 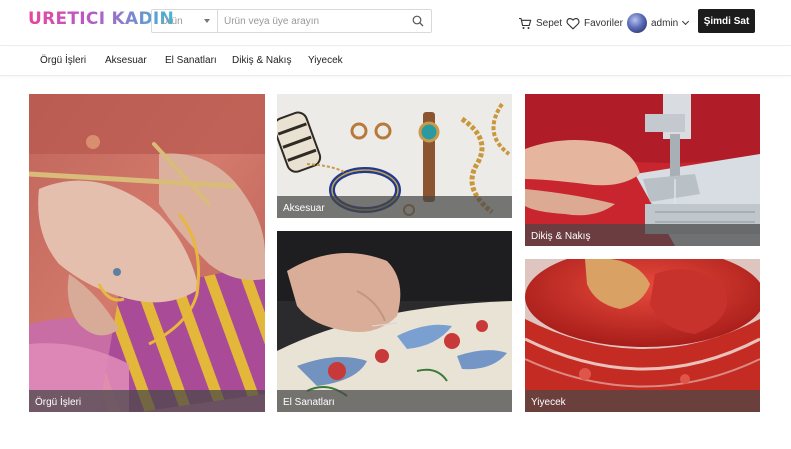 What do you see at coordinates (394, 207) in the screenshot?
I see `tile-caption: Aksesuar` at bounding box center [394, 207].